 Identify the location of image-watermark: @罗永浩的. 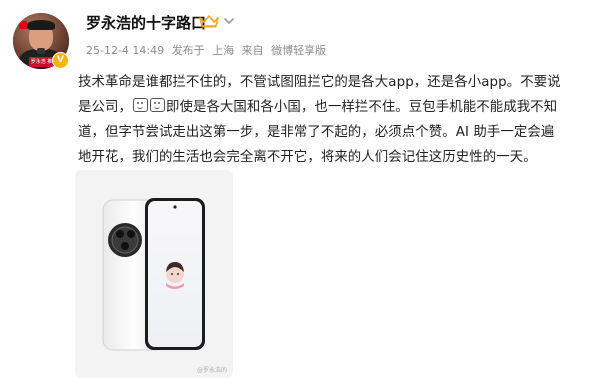
(211, 370).